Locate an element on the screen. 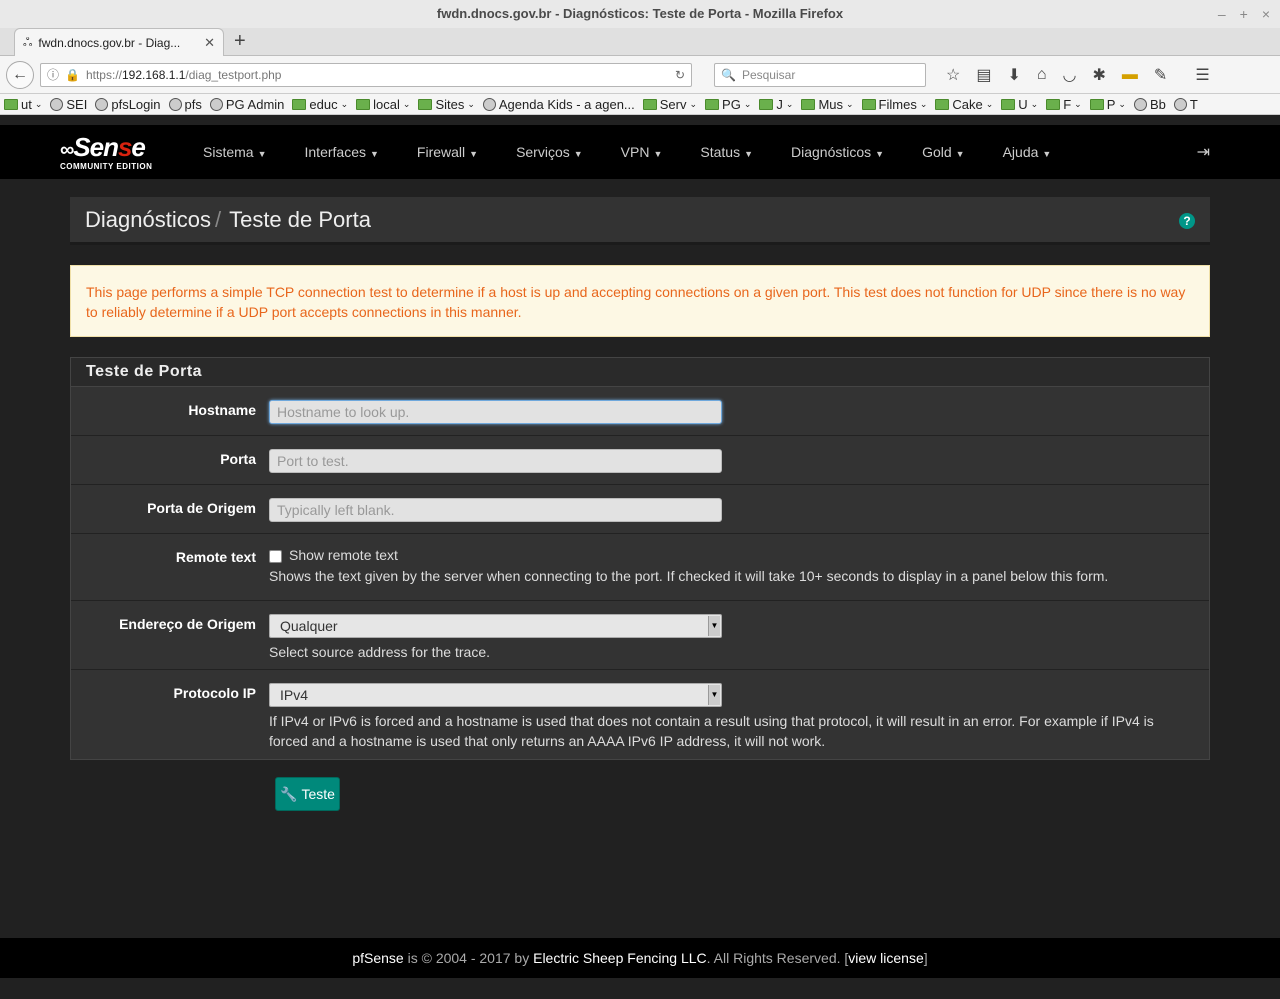 This screenshot has height=999, width=1280. menu-item-firewall: Firewall ▼ is located at coordinates (447, 152).